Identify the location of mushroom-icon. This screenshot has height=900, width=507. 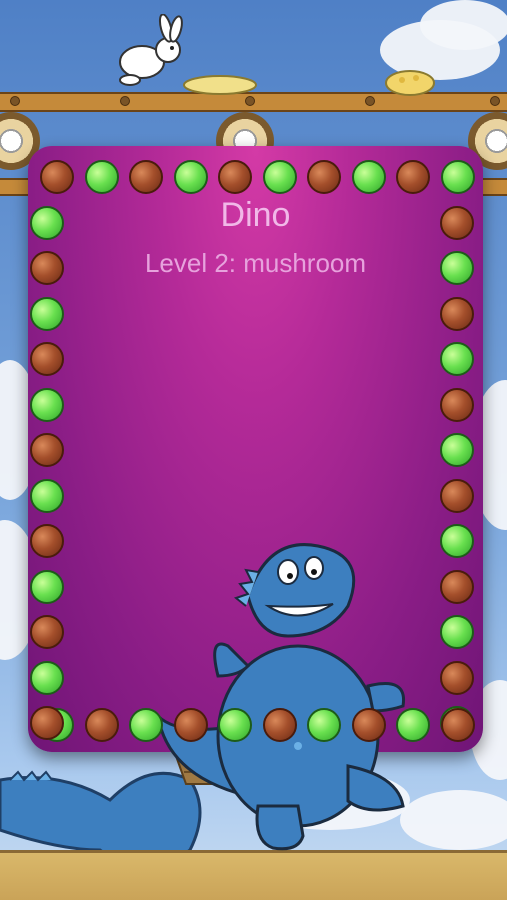
(410, 83).